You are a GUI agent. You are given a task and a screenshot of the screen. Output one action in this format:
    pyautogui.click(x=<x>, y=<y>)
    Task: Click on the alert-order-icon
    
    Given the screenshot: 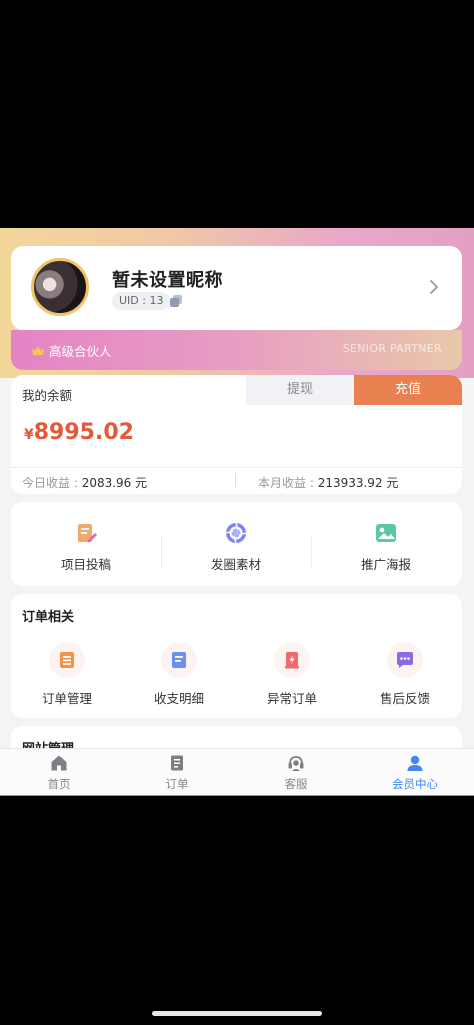 What is the action you would take?
    pyautogui.click(x=292, y=660)
    